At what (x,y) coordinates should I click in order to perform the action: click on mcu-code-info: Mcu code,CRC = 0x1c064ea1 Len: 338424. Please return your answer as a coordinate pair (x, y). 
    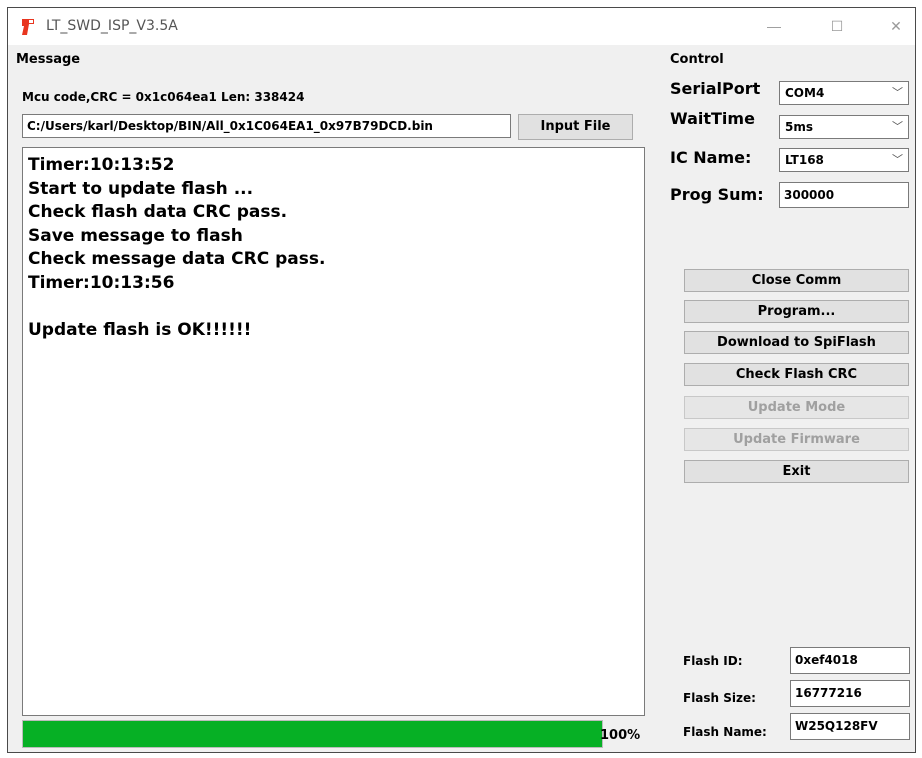
    Looking at the image, I should click on (163, 97).